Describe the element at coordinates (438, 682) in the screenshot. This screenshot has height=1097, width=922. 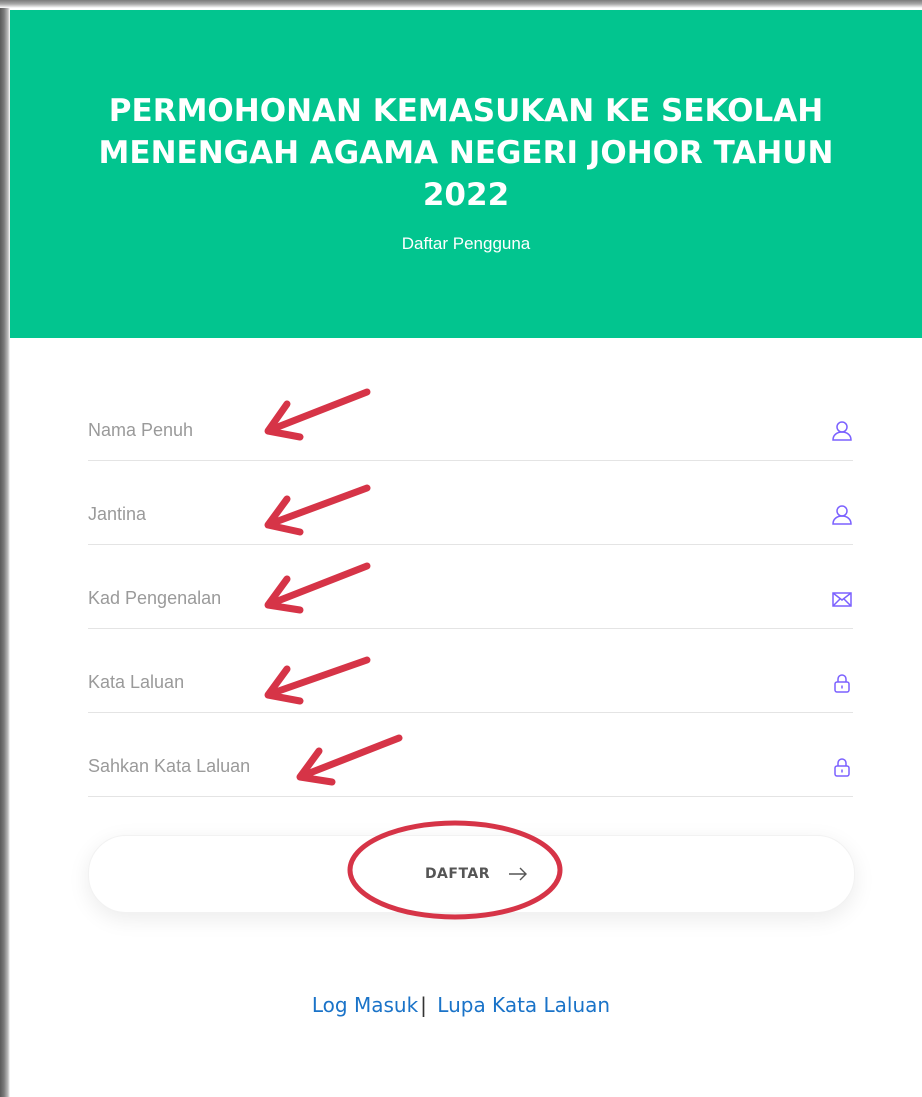
I see `password-input` at that location.